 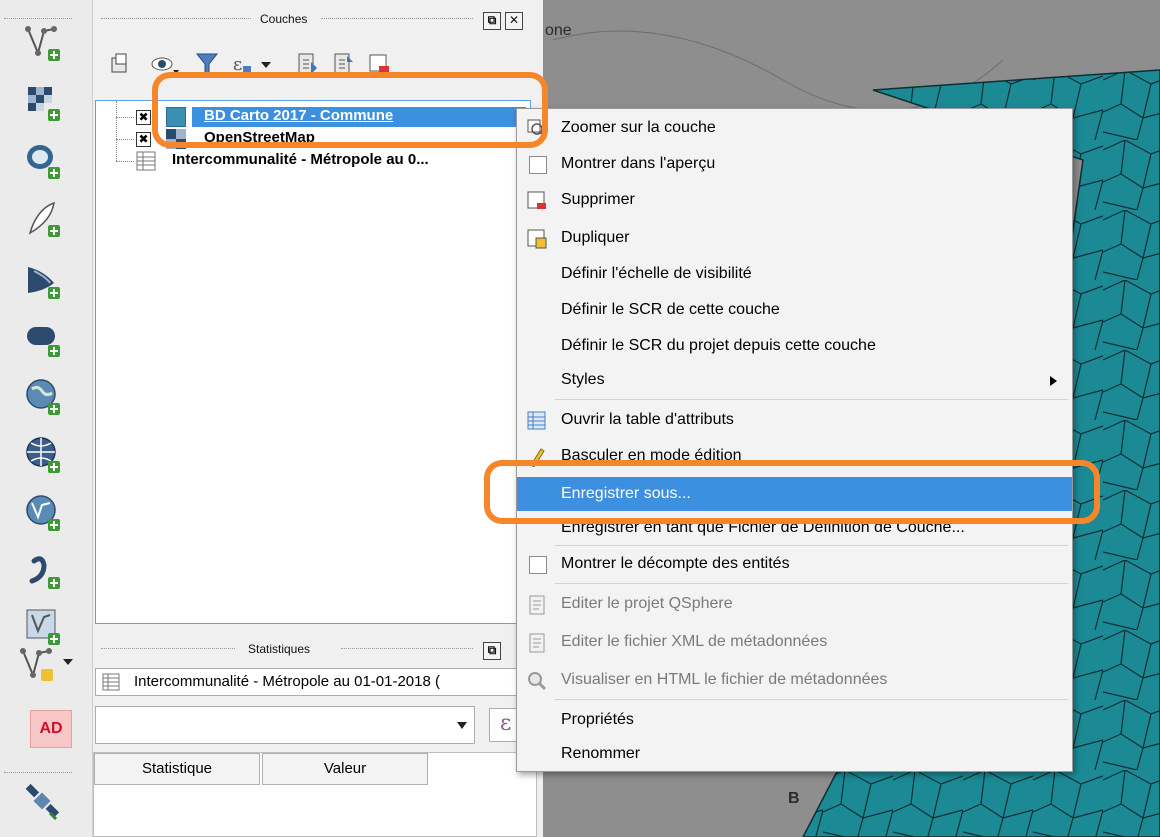 What do you see at coordinates (583, 379) in the screenshot?
I see `menu-item-label: Styles` at bounding box center [583, 379].